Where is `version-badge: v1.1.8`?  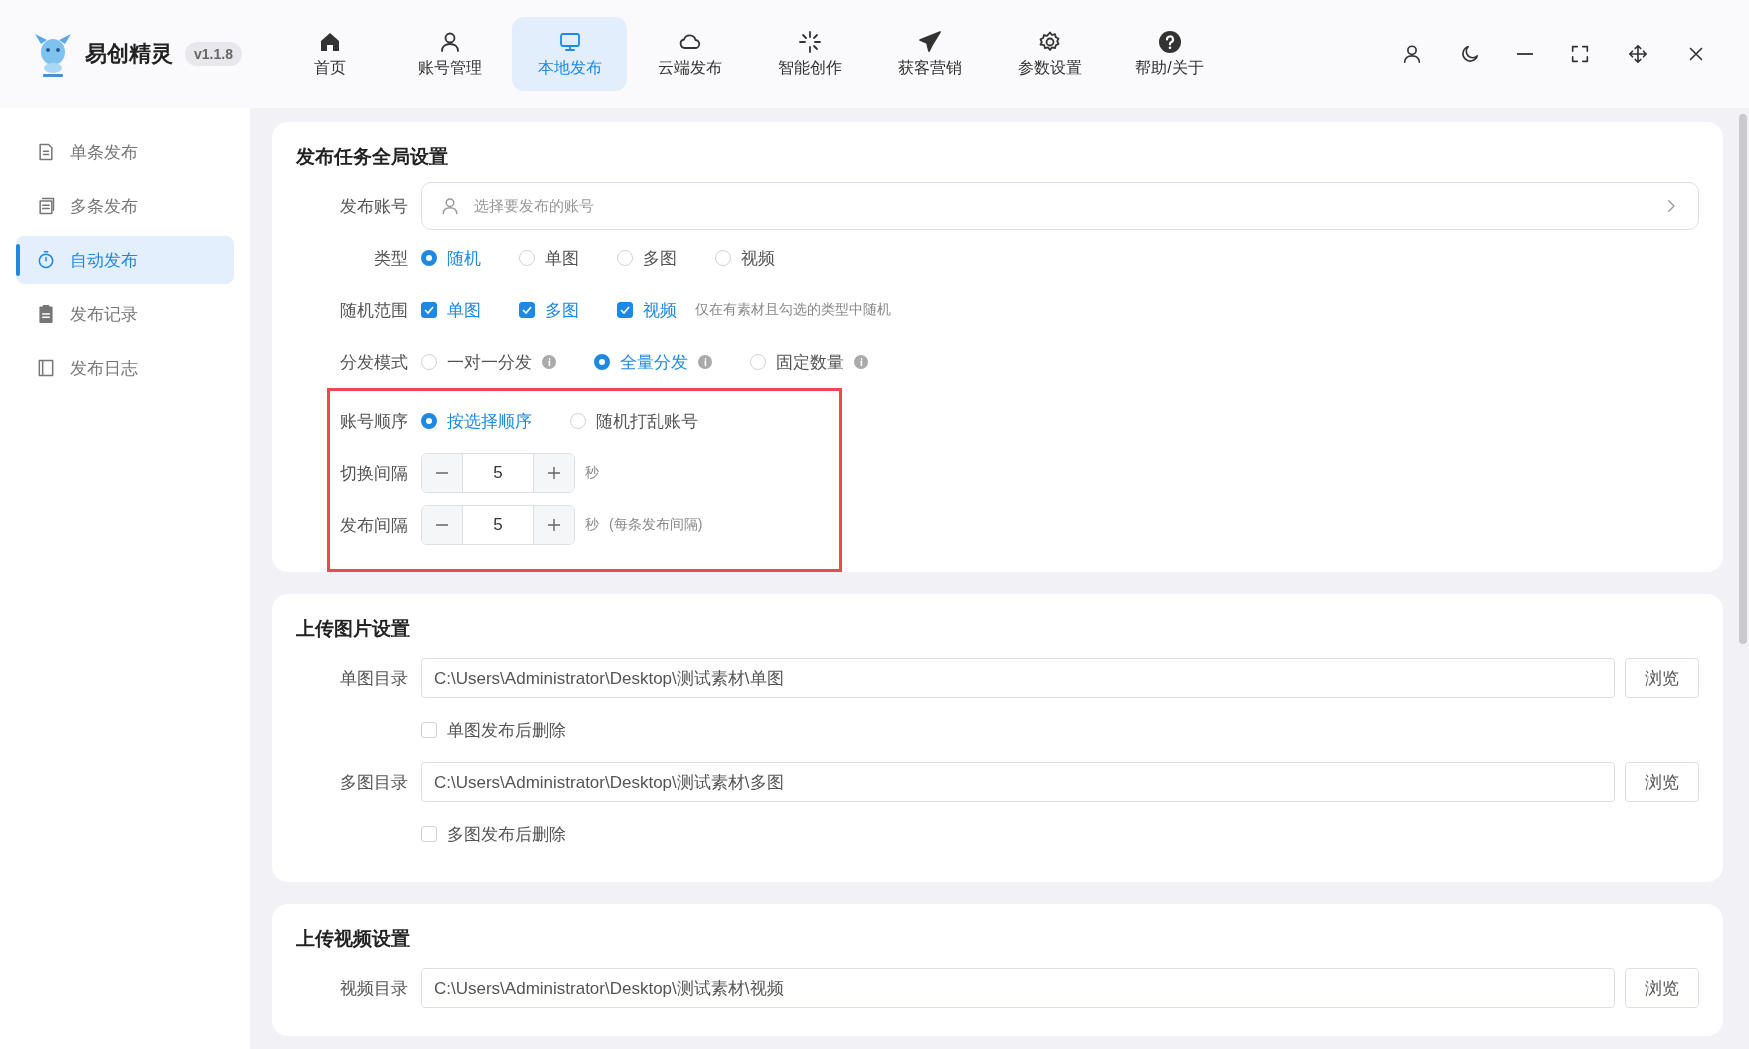
version-badge: v1.1.8 is located at coordinates (213, 54).